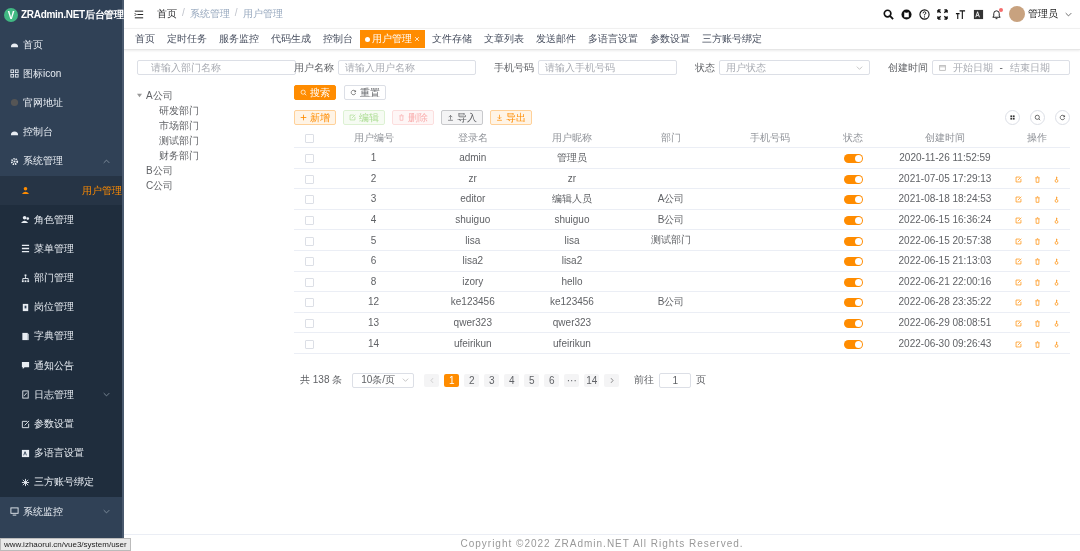 This screenshot has height=551, width=1080. Describe the element at coordinates (167, 14) in the screenshot. I see `breadcrumb-item: 首页` at that location.